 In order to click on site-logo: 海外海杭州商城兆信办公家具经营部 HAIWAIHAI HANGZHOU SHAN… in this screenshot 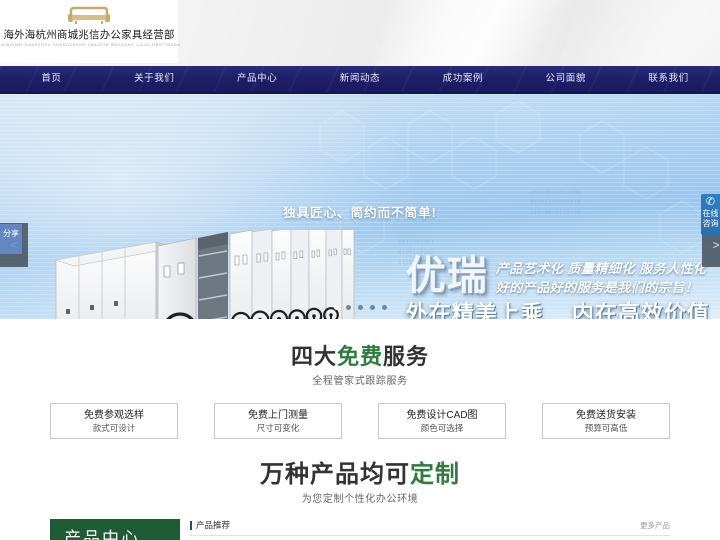, I will do `click(90, 31)`.